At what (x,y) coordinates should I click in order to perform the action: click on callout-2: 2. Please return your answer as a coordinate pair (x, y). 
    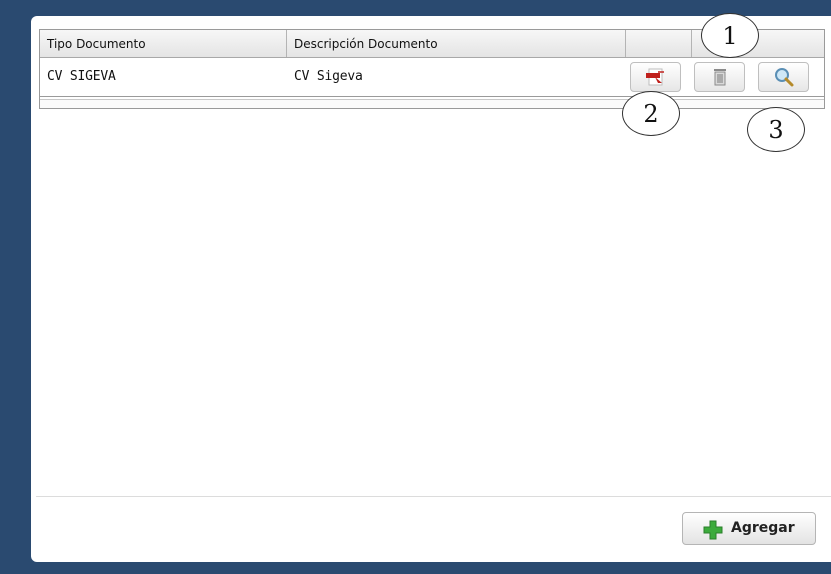
    Looking at the image, I should click on (651, 113).